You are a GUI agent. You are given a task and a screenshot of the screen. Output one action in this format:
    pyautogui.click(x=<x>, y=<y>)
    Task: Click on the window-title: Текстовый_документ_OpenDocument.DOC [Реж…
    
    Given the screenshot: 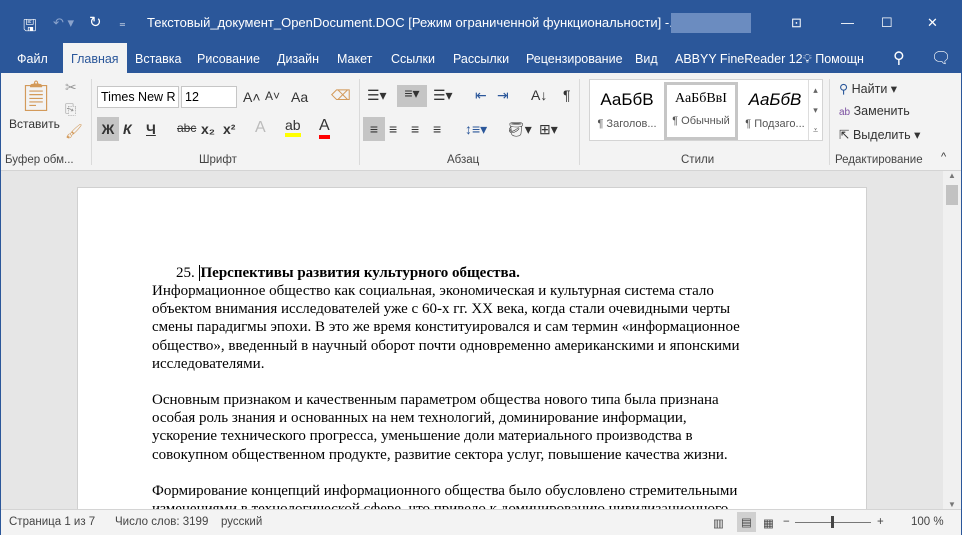 What is the action you would take?
    pyautogui.click(x=414, y=22)
    